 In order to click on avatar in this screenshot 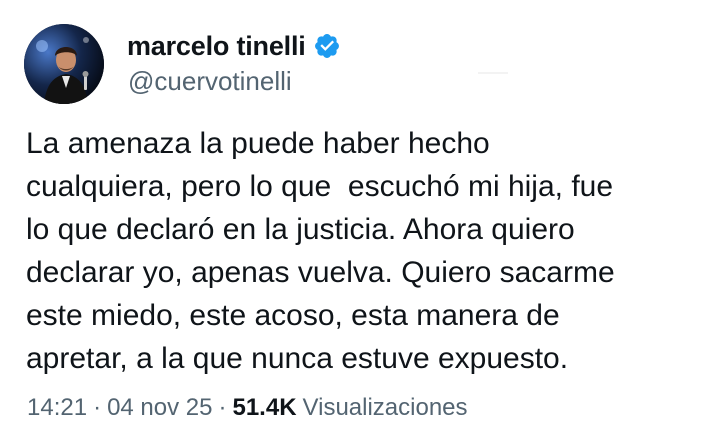, I will do `click(64, 64)`.